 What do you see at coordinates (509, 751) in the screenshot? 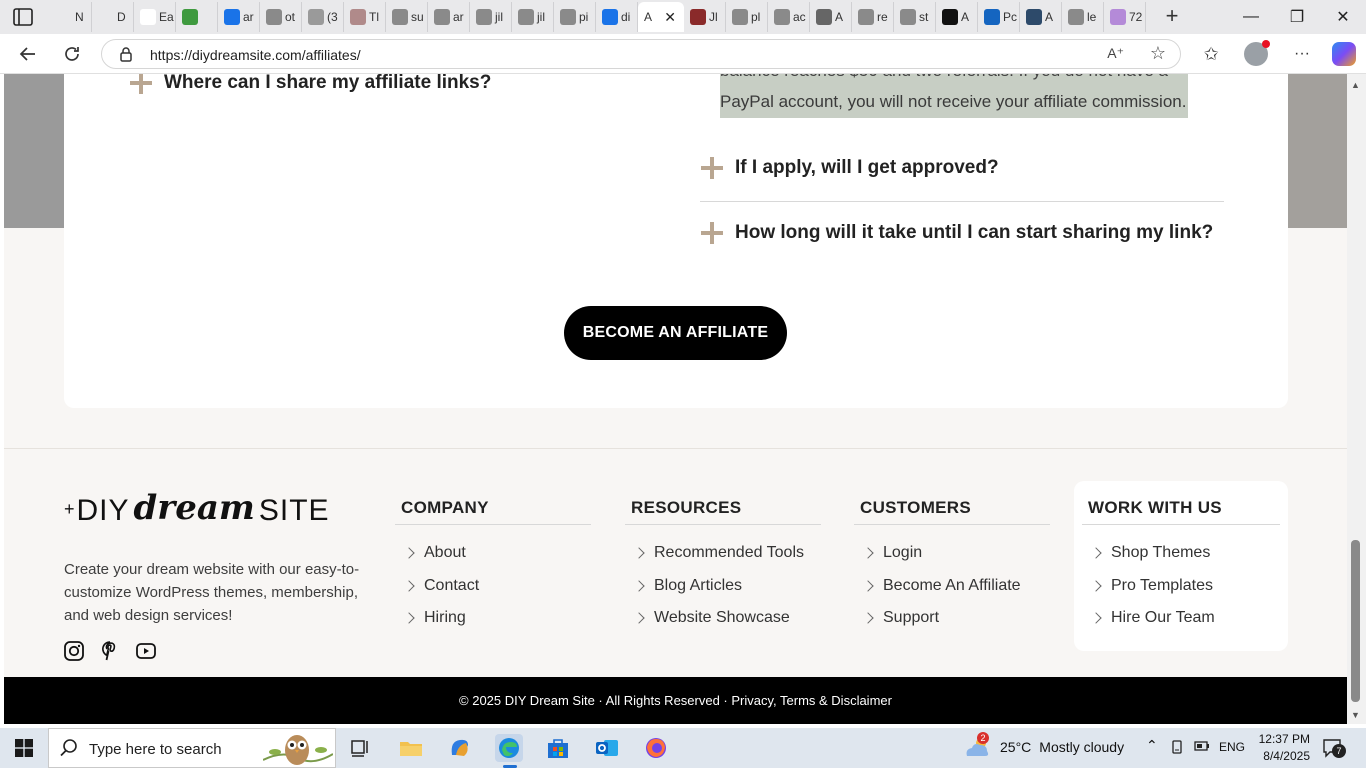
I see `edge-taskbar-button` at bounding box center [509, 751].